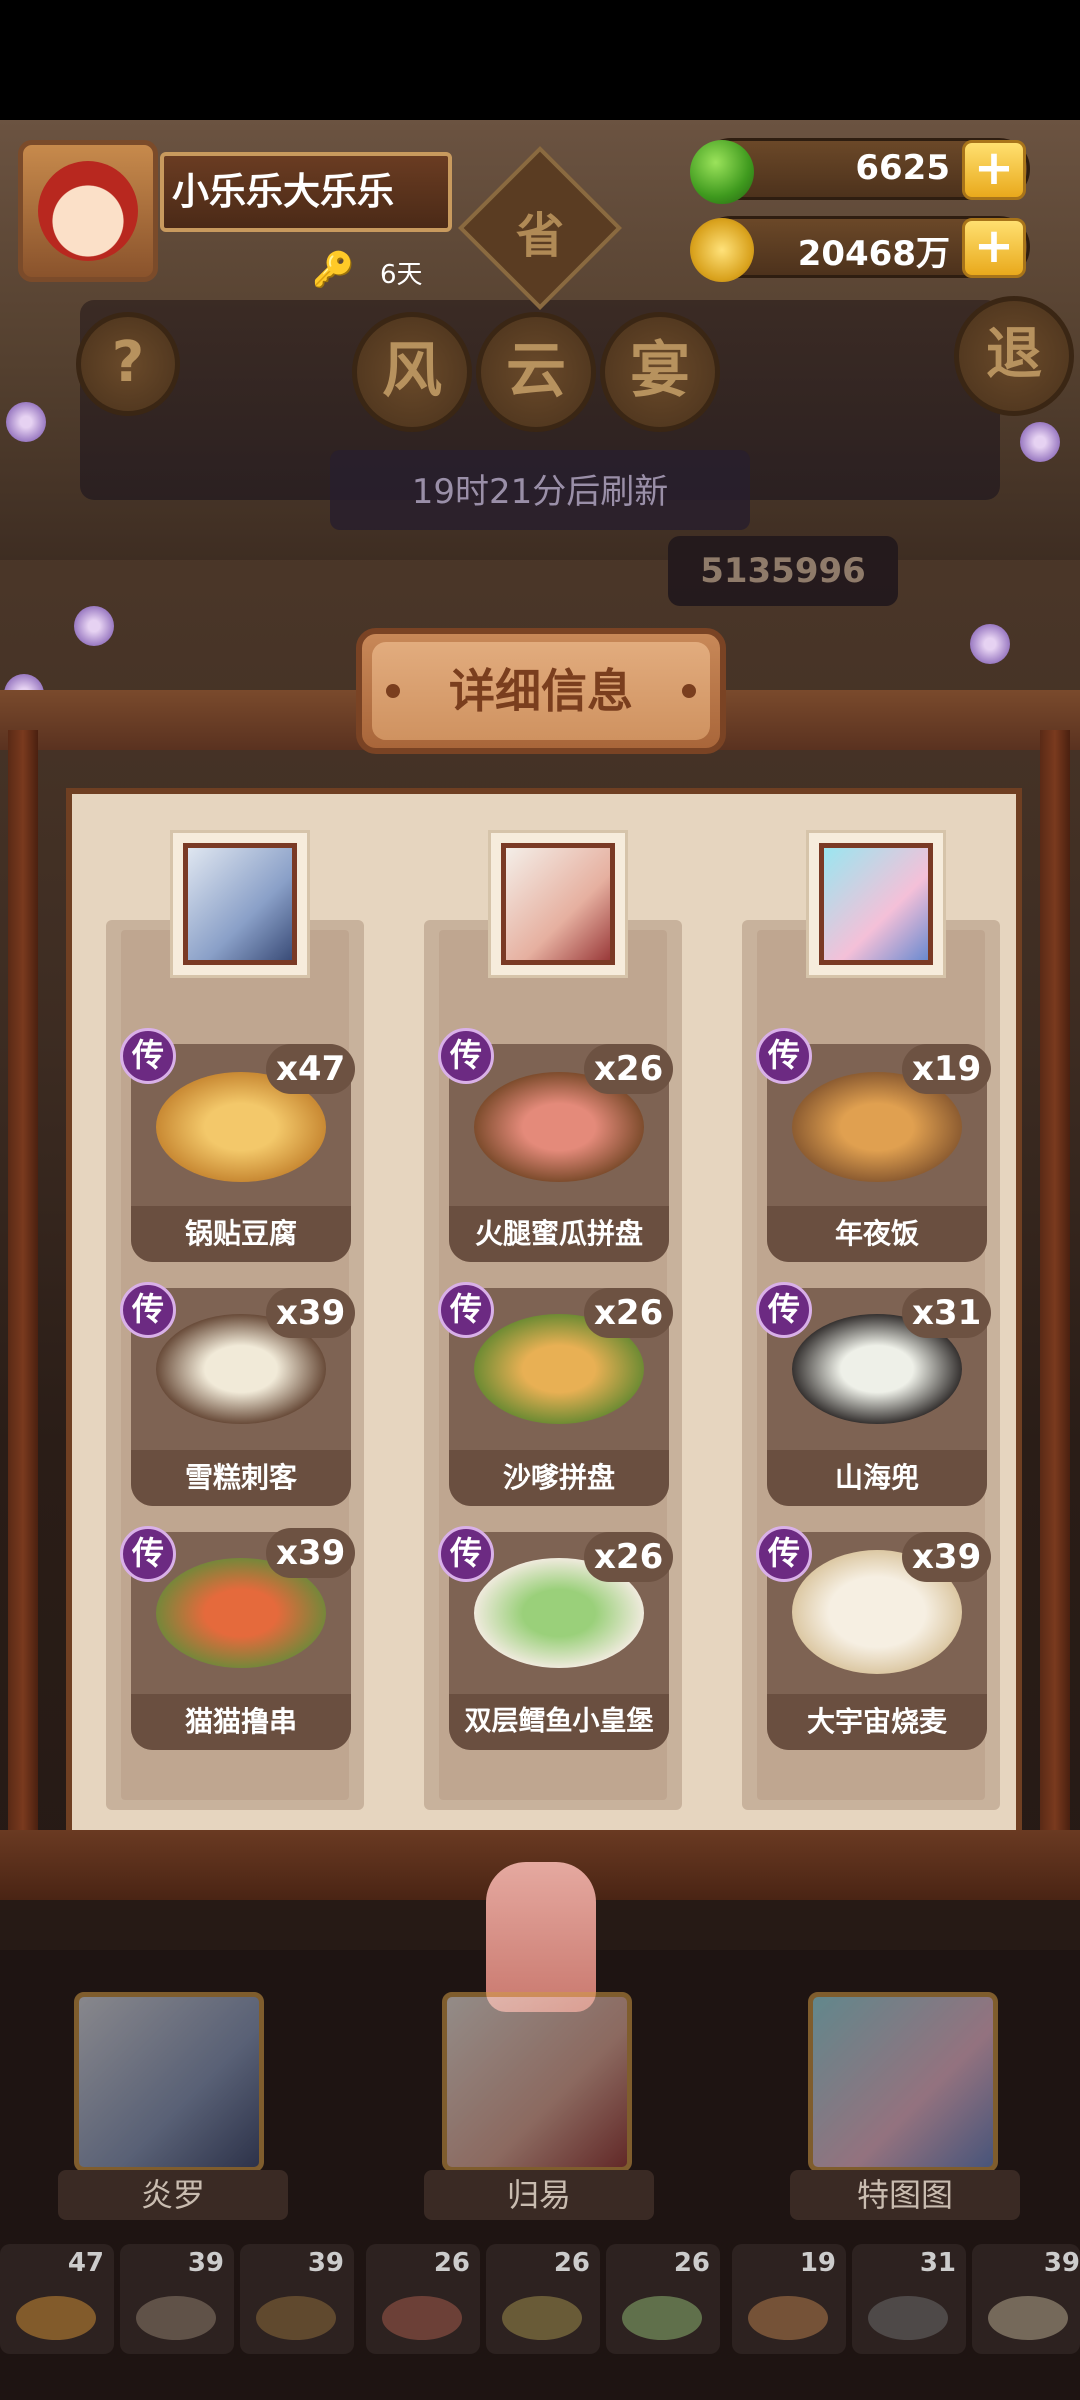 This screenshot has width=1080, height=2400. What do you see at coordinates (539, 2195) in the screenshot?
I see `character-name-2: 归易` at bounding box center [539, 2195].